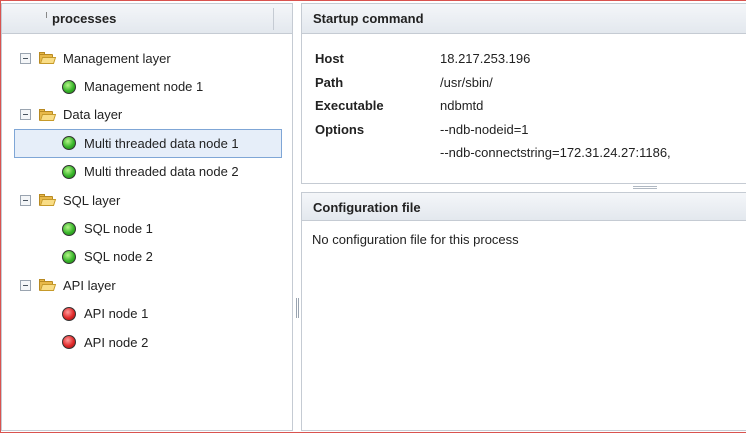 This screenshot has width=746, height=433. Describe the element at coordinates (524, 207) in the screenshot. I see `configuration-file-header: Configuration file` at that location.